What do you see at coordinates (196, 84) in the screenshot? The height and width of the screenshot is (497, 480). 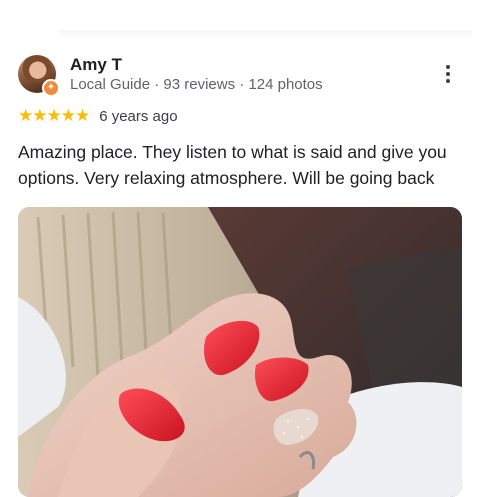 I see `reviewer-meta: Local Guide · 93 reviews · 124 photos` at bounding box center [196, 84].